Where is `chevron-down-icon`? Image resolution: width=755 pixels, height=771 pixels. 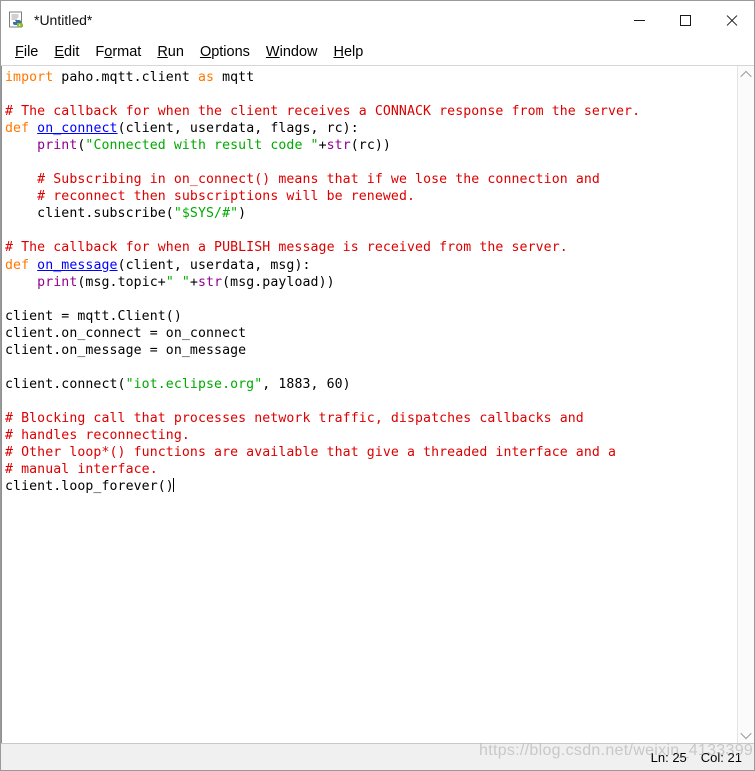 chevron-down-icon is located at coordinates (746, 733).